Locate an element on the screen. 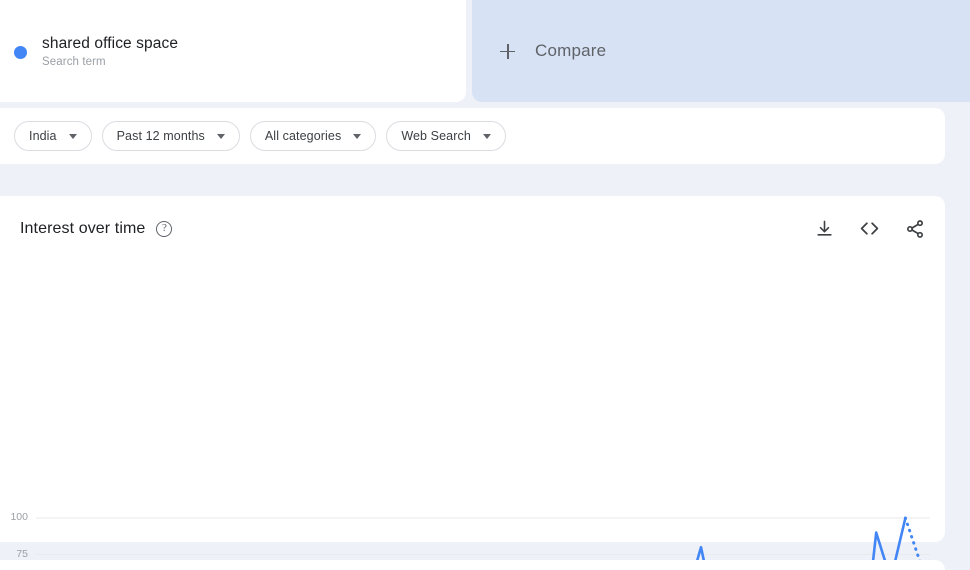 This screenshot has height=570, width=970. filter-category-label: All categories is located at coordinates (303, 136).